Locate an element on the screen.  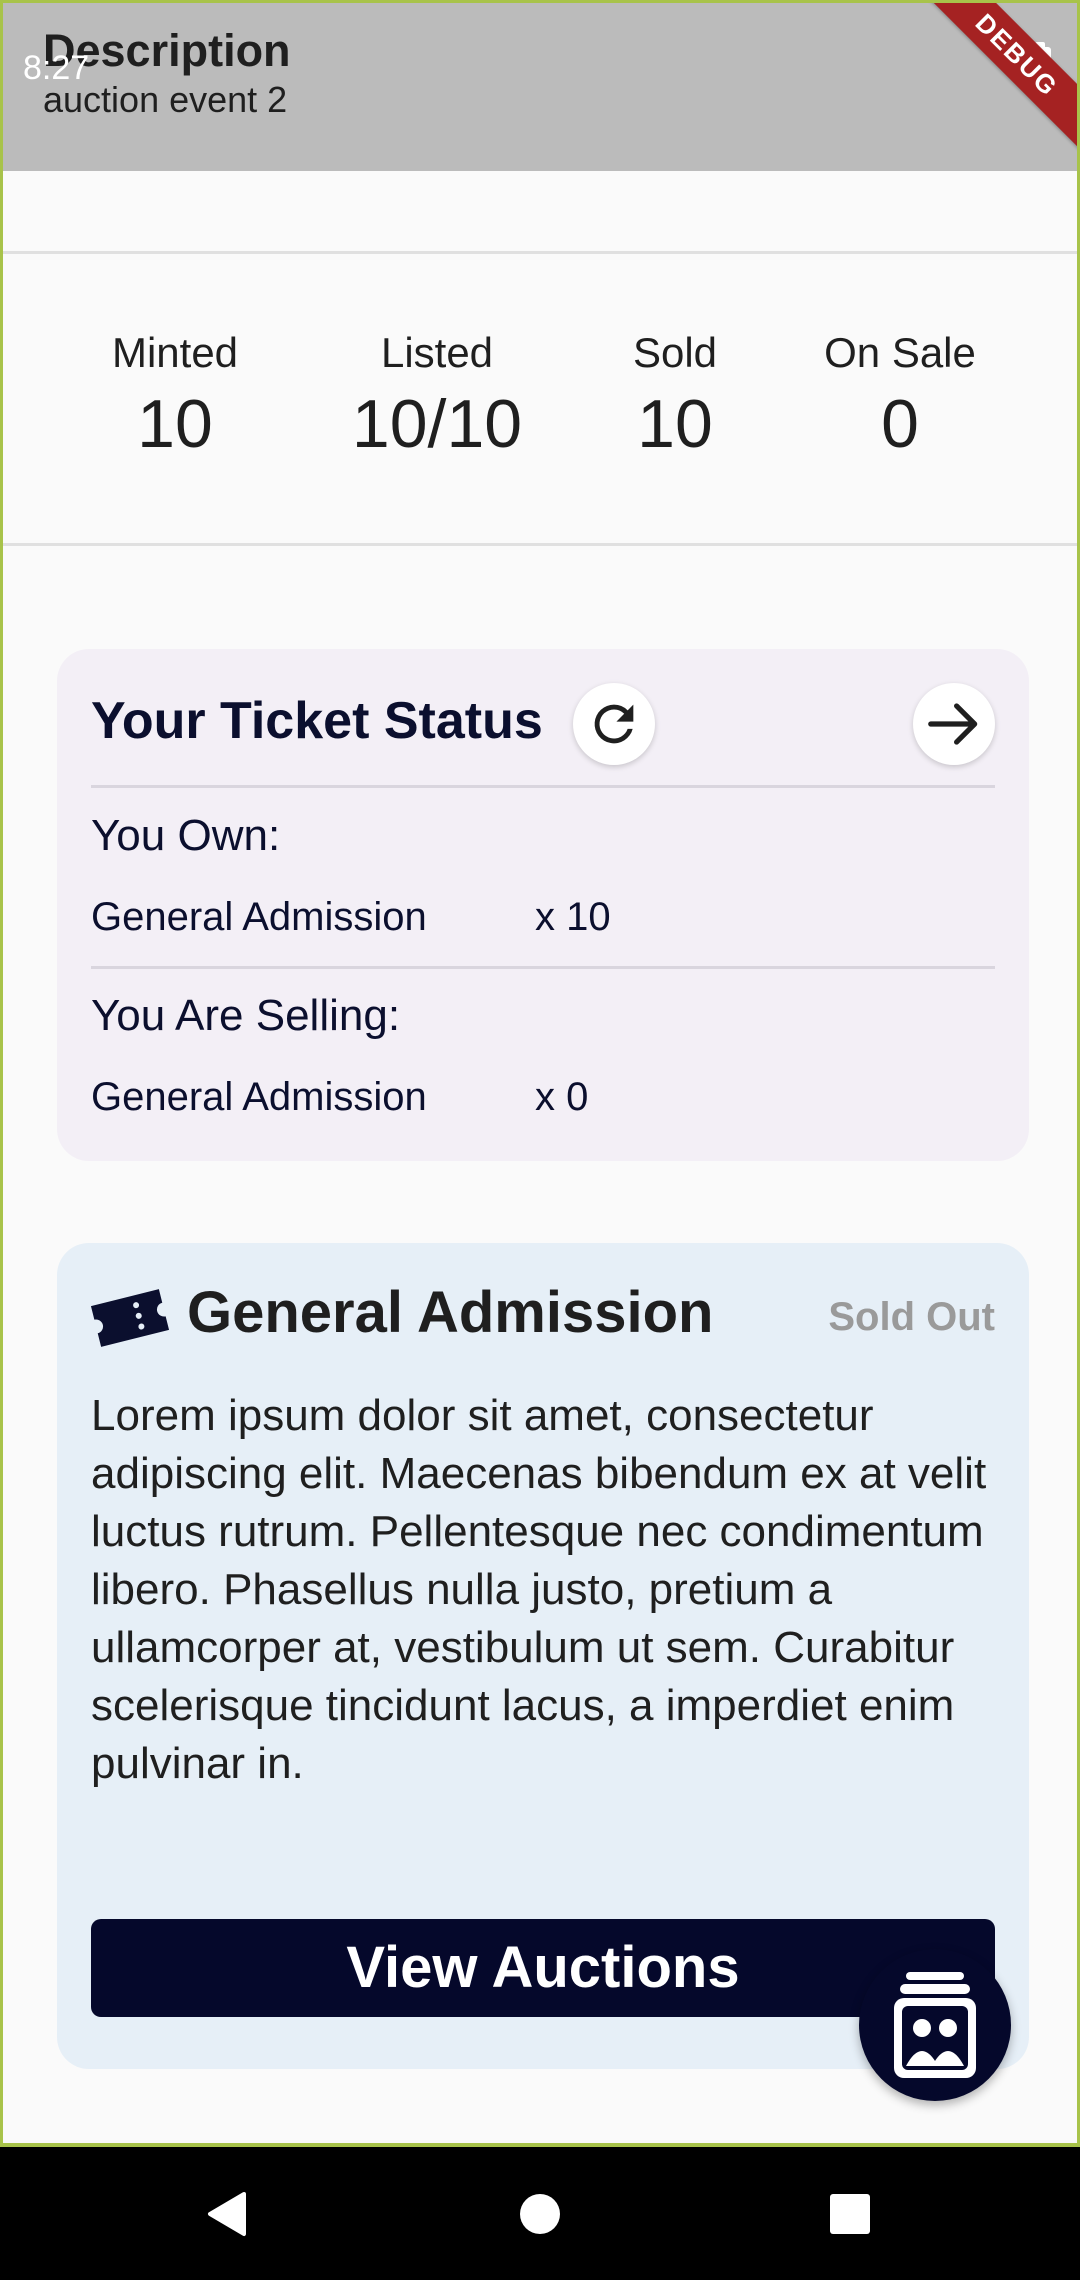
go-forward-button is located at coordinates (954, 724).